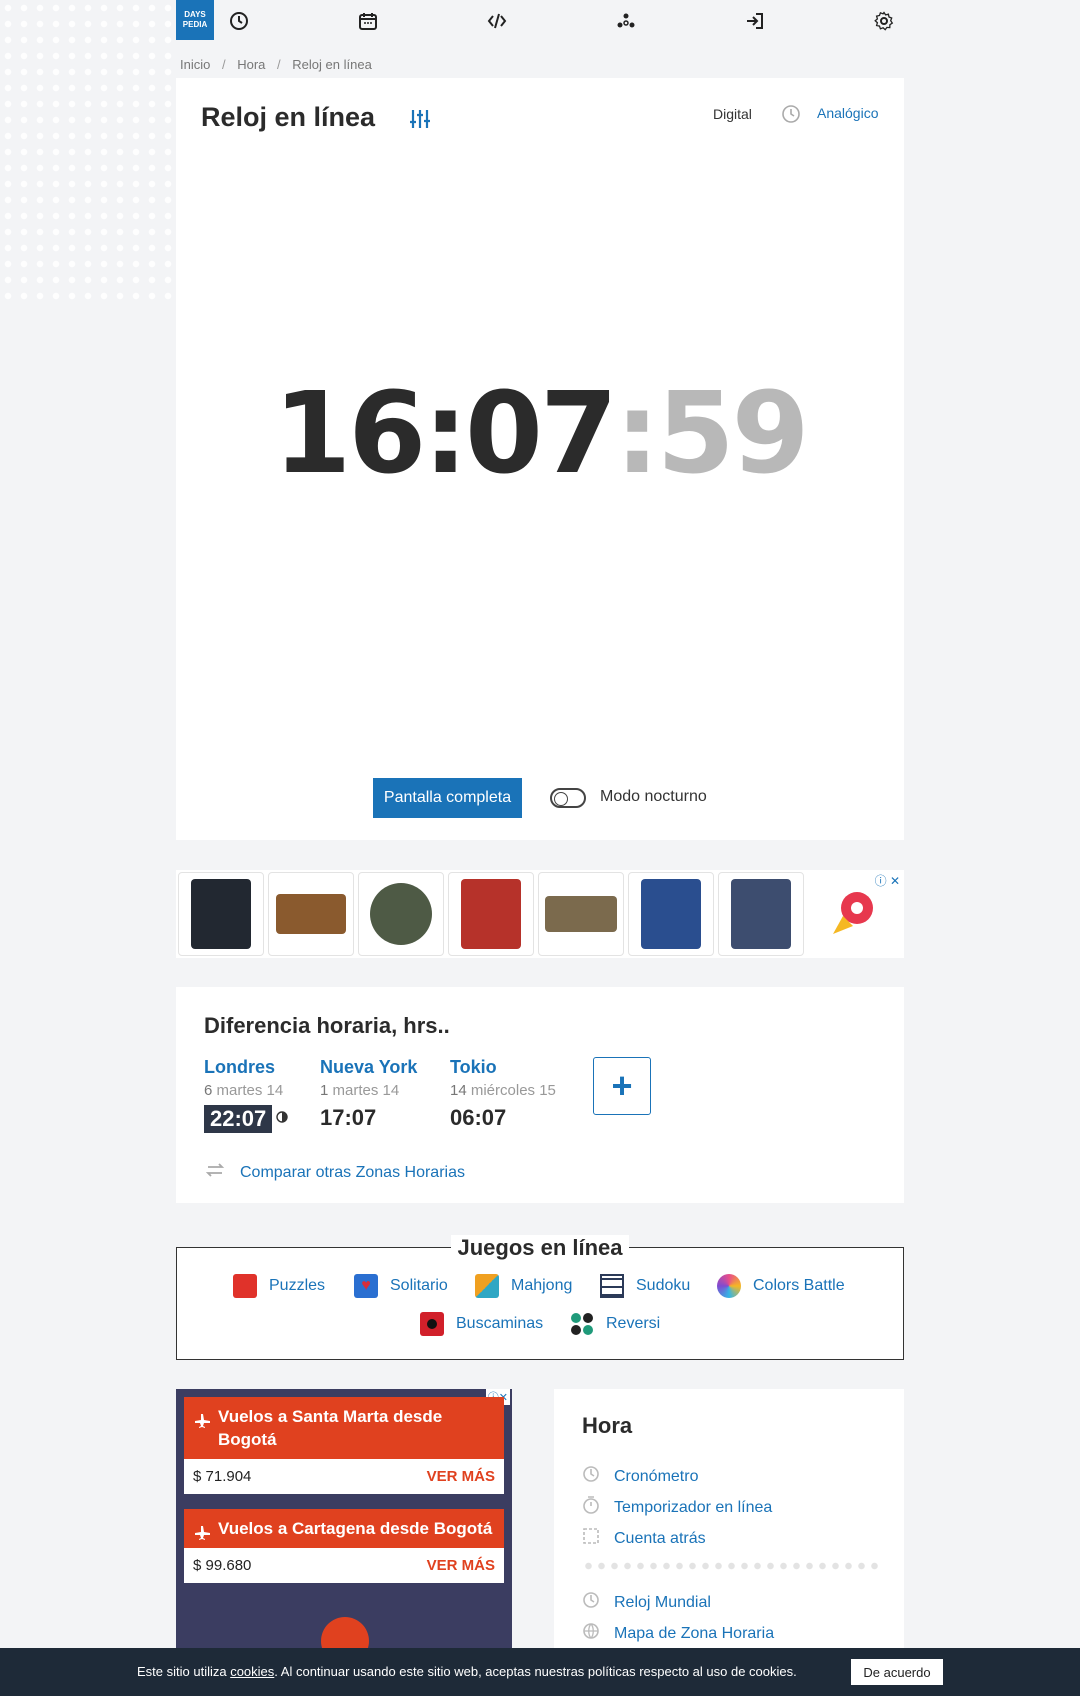  I want to click on city-new-york: Nueva York 1 martes 14 17:07, so click(368, 1094).